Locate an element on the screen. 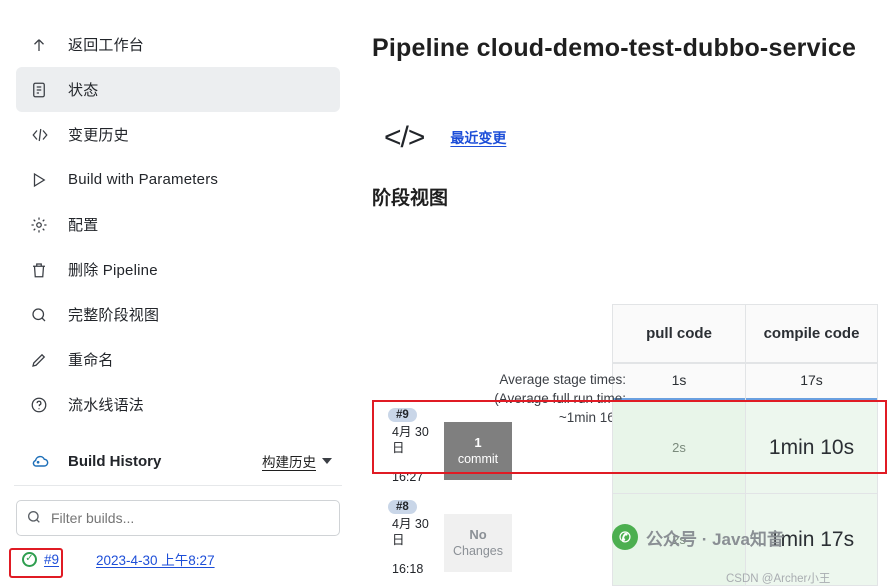 The height and width of the screenshot is (588, 896). watermark: ✆ 公众号 · Java知音 is located at coordinates (698, 537).